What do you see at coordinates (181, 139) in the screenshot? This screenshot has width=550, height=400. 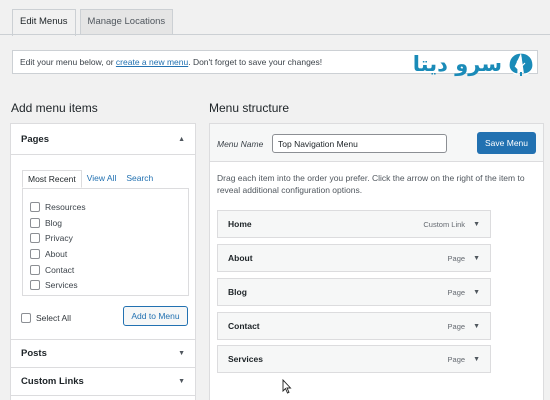 I see `caret-up-icon: ▲` at bounding box center [181, 139].